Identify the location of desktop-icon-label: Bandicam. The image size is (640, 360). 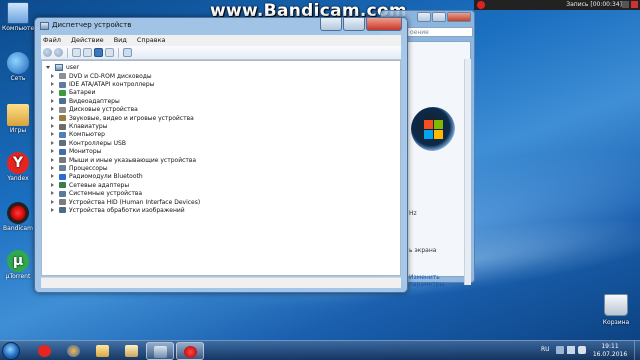
(18, 228).